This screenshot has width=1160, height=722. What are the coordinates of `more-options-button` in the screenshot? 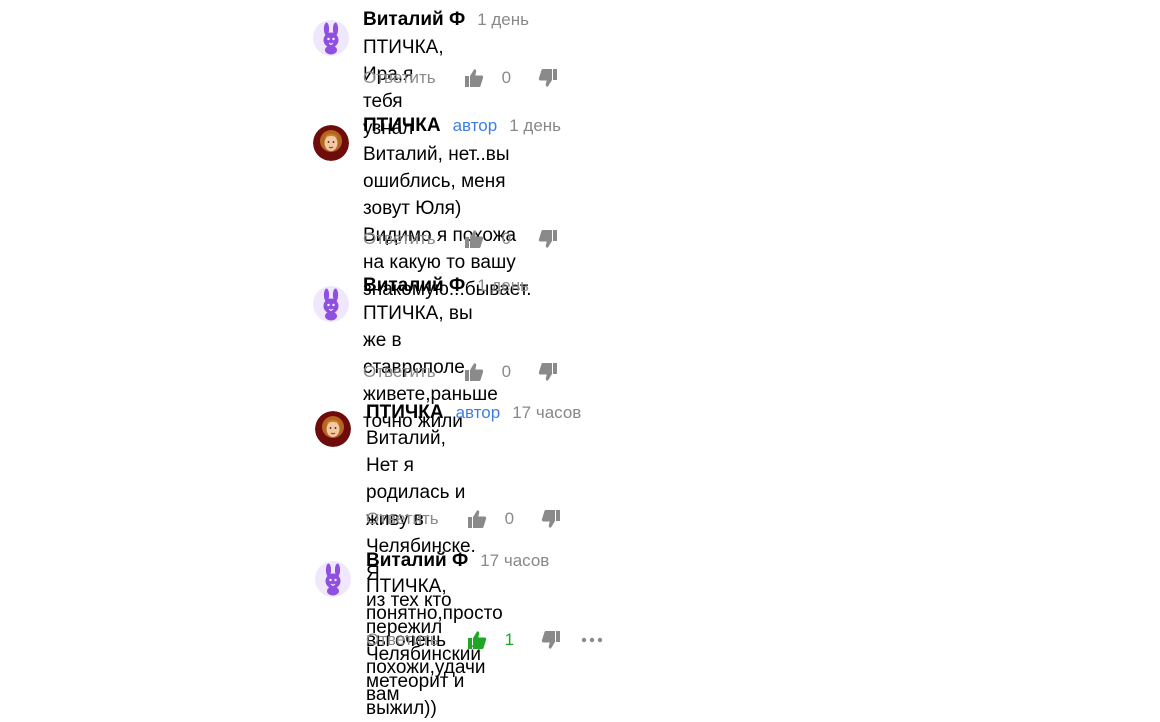 It's located at (592, 640).